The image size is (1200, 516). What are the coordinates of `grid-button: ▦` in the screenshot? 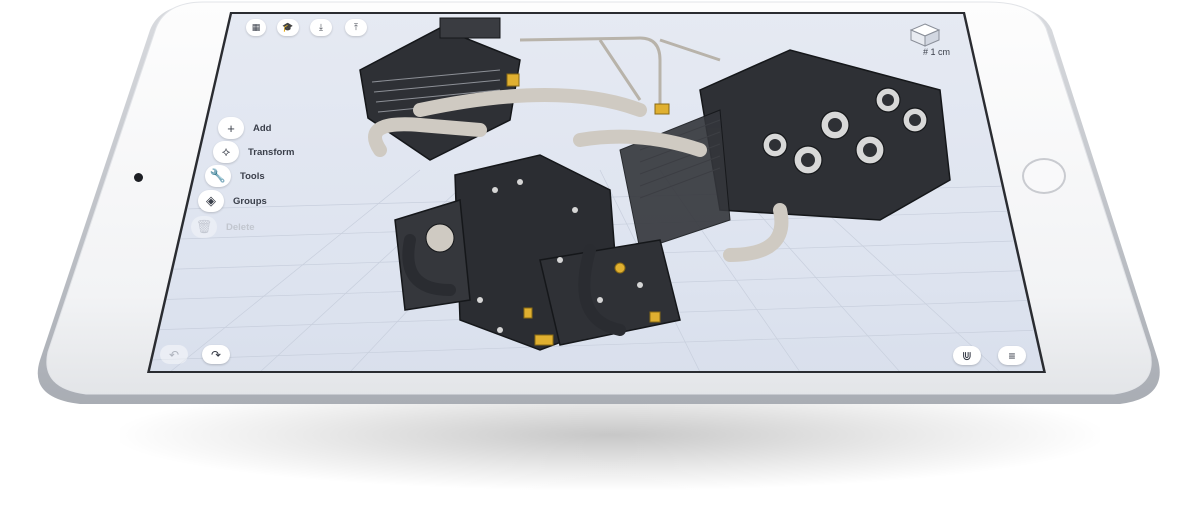 It's located at (256, 27).